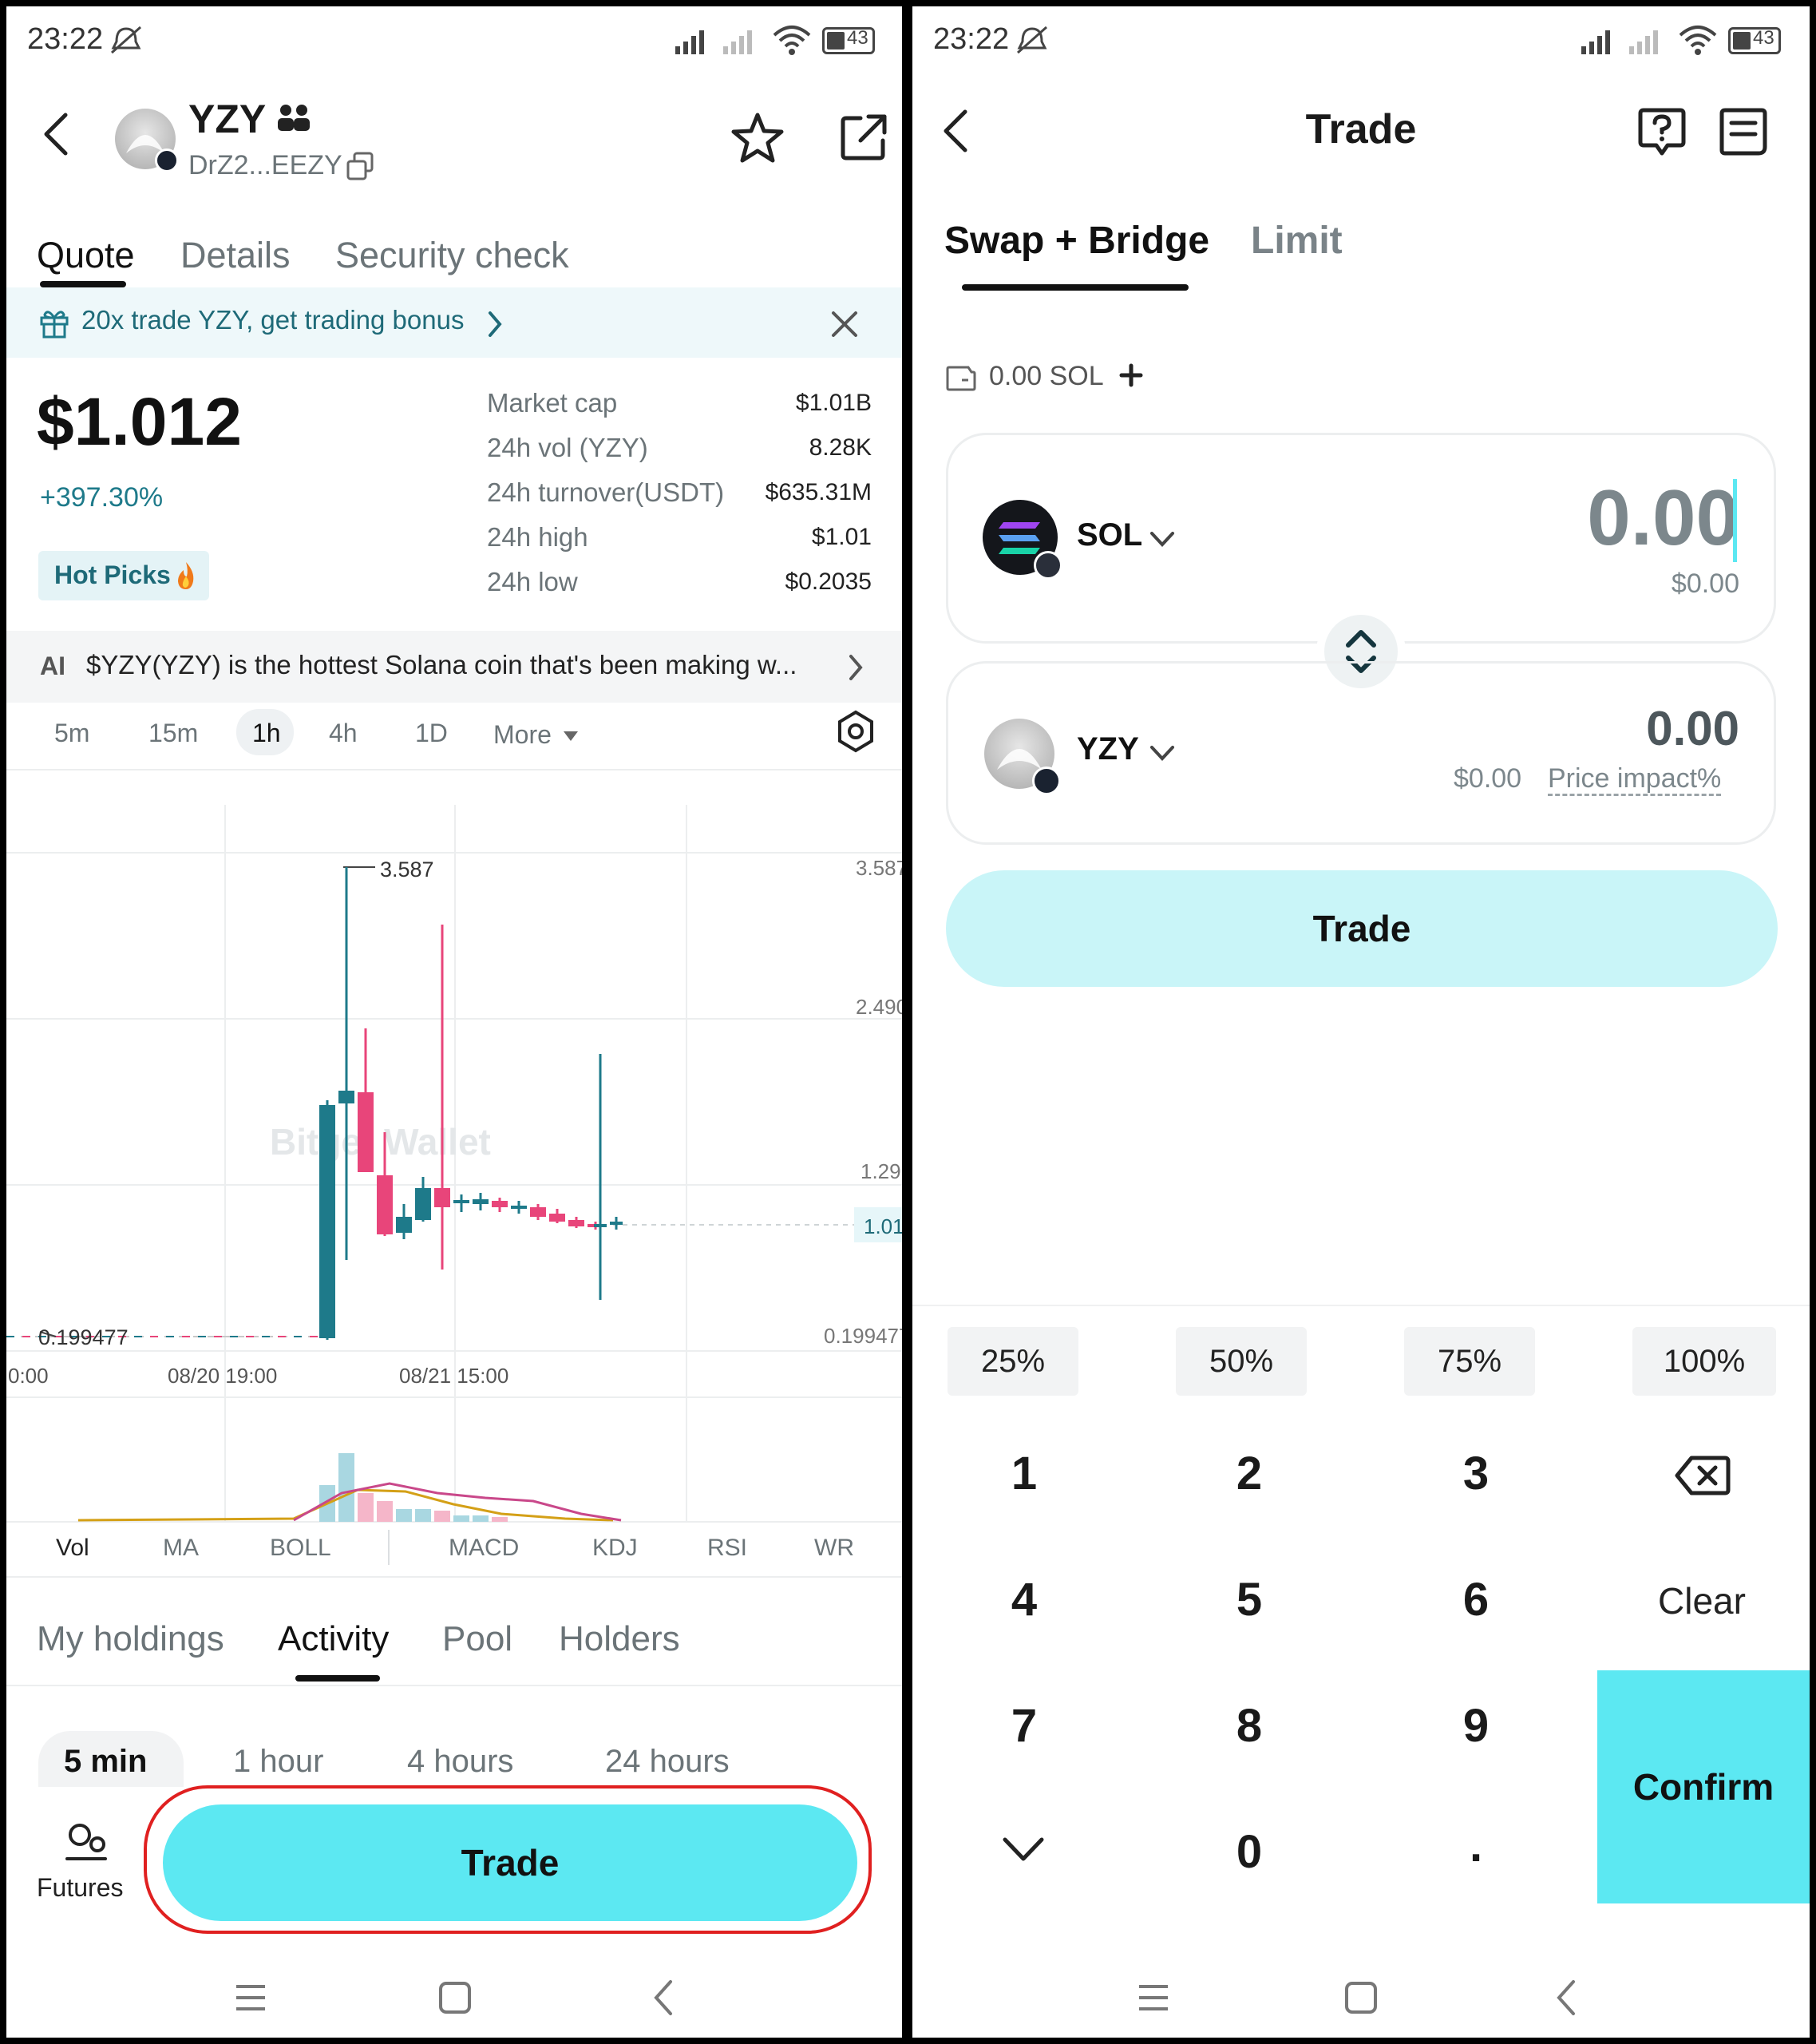  Describe the element at coordinates (278, 1762) in the screenshot. I see `period-1hour: 1 hour` at that location.